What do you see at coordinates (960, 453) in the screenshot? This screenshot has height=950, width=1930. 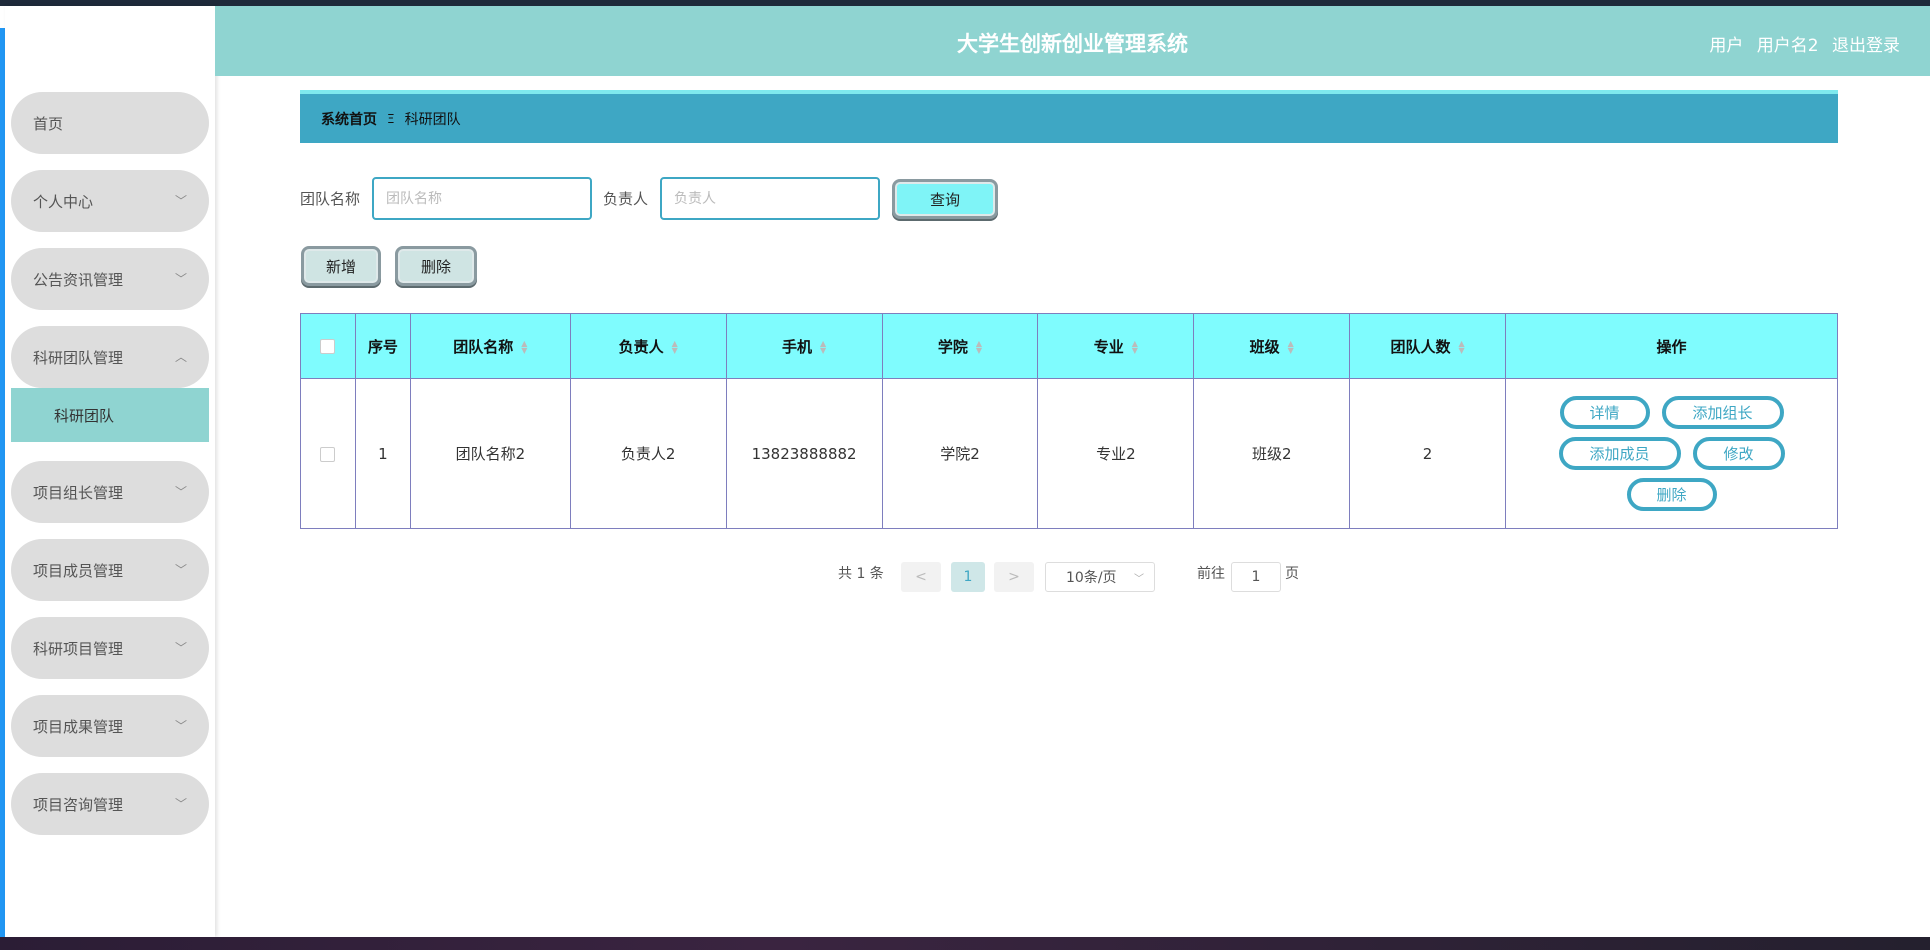 I see `cell-college: 学院2` at bounding box center [960, 453].